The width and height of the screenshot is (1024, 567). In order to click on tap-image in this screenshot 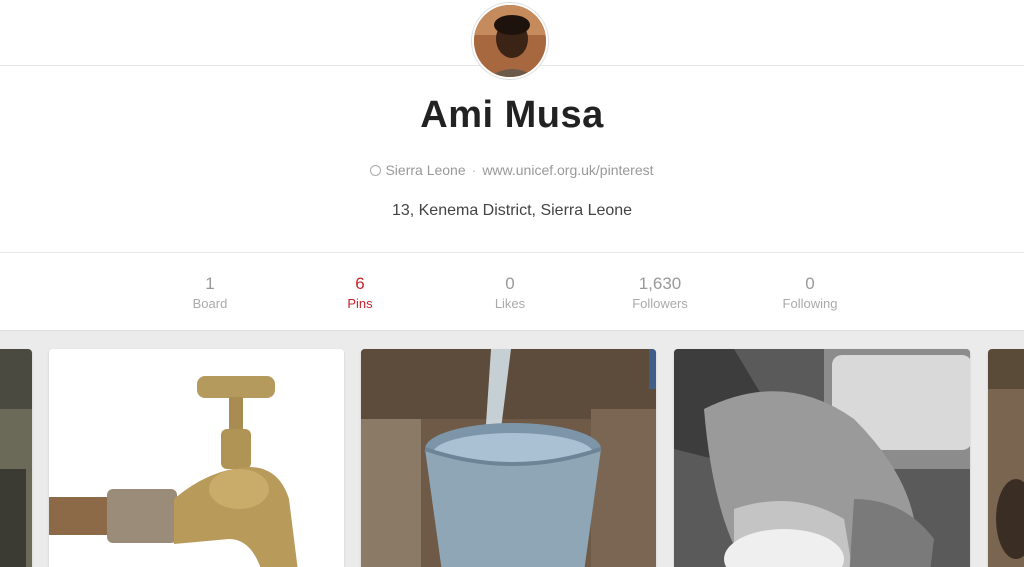, I will do `click(196, 458)`.